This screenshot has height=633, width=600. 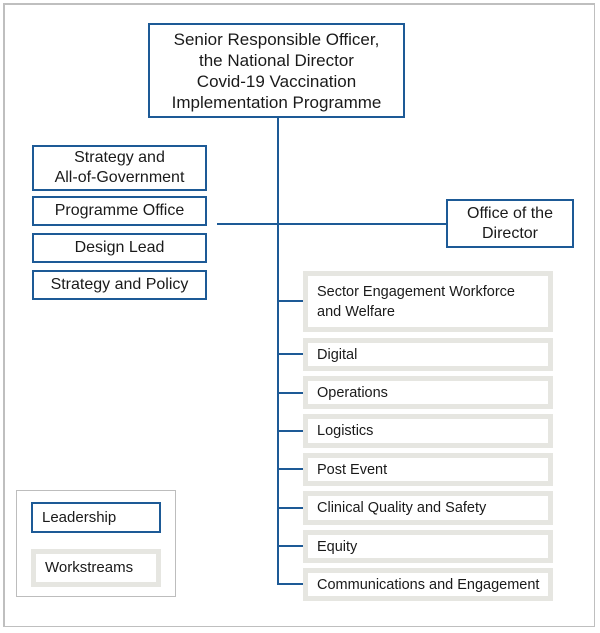 I want to click on workstream-logistics: Logistics, so click(x=428, y=431).